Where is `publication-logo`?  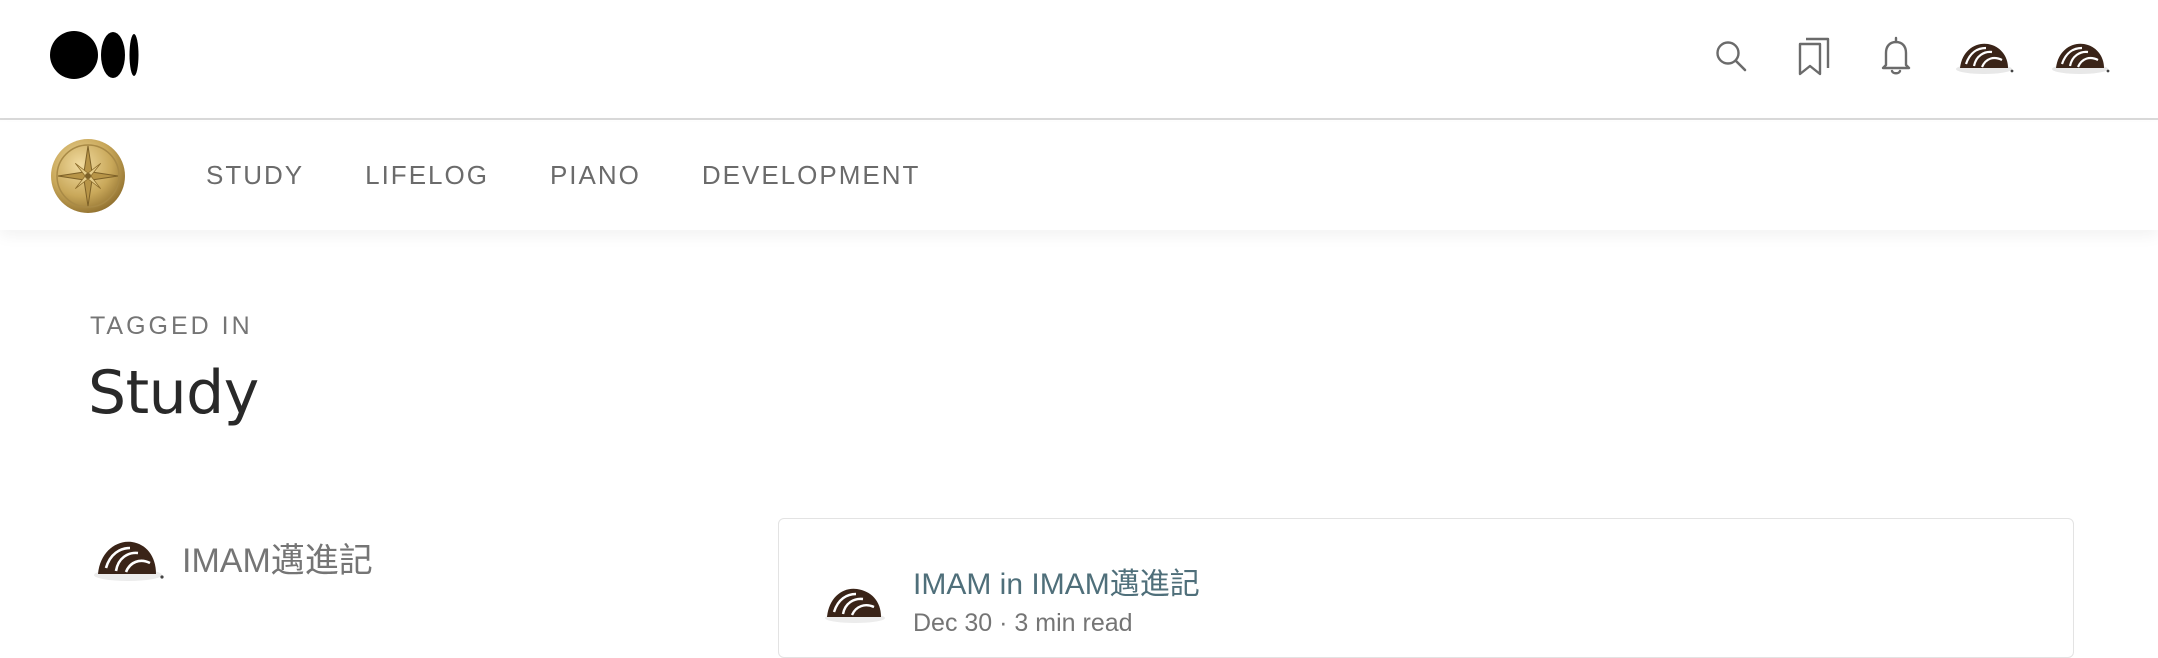
publication-logo is located at coordinates (88, 176).